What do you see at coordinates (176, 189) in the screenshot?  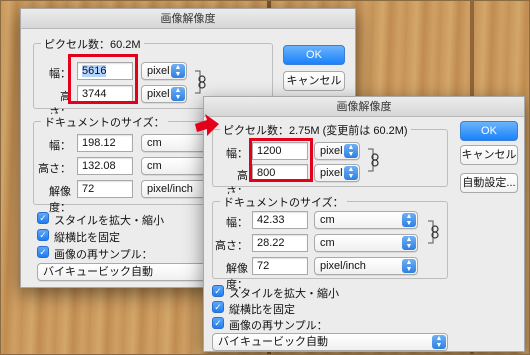 I see `resolution-unit-select: pixel/inch` at bounding box center [176, 189].